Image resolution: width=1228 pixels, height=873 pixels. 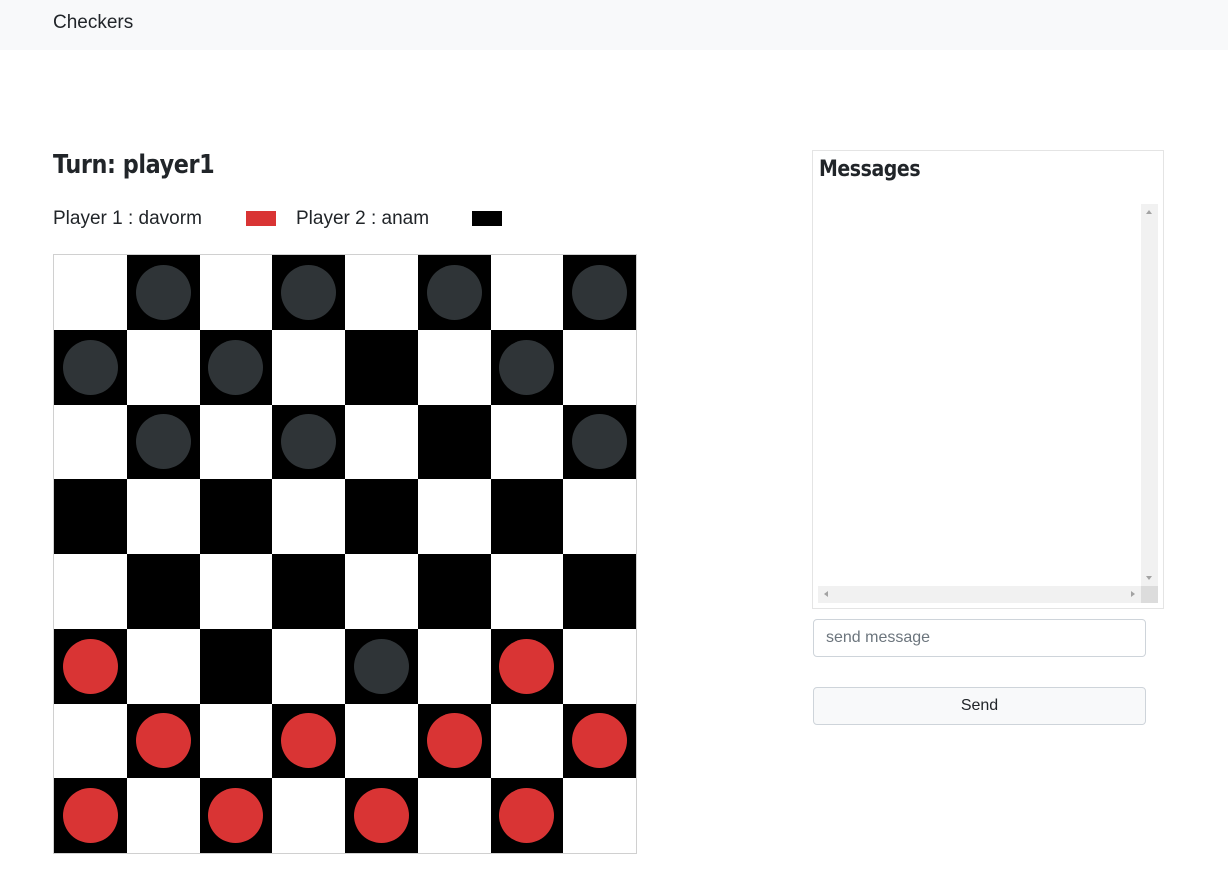 I want to click on scroll-down-arrow-icon, so click(x=1149, y=578).